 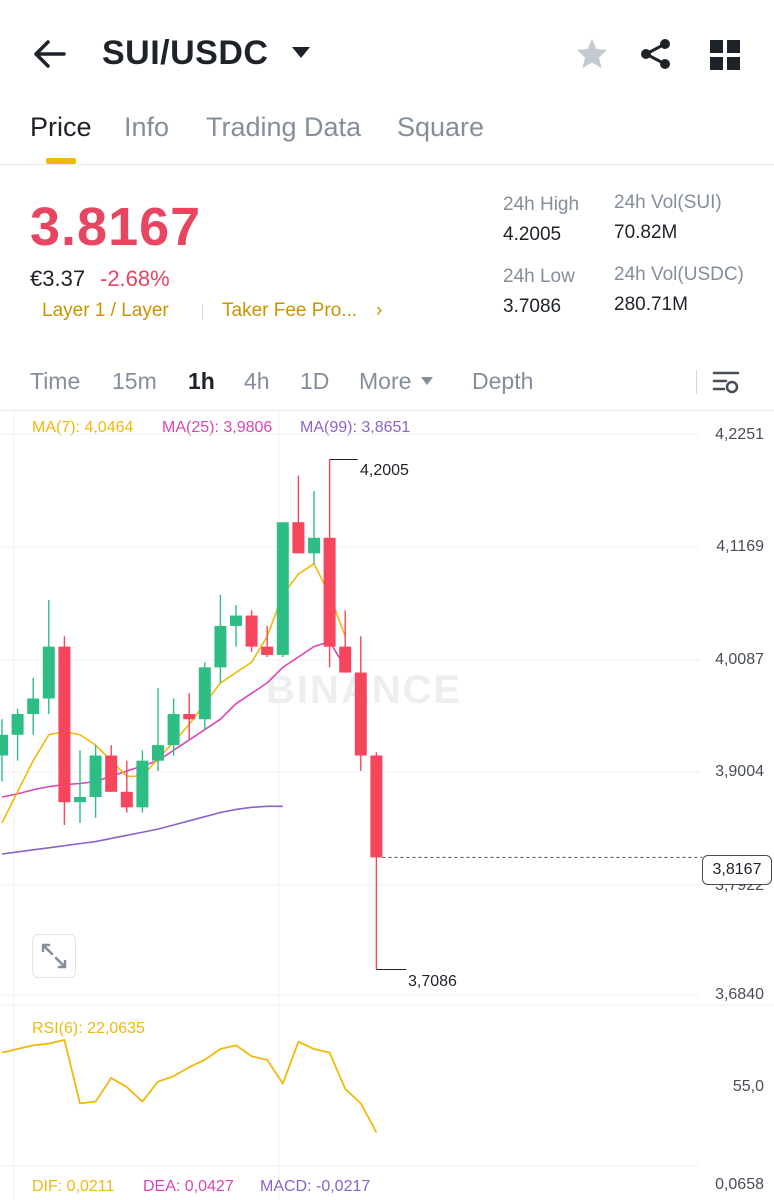 What do you see at coordinates (656, 54) in the screenshot?
I see `share-icon` at bounding box center [656, 54].